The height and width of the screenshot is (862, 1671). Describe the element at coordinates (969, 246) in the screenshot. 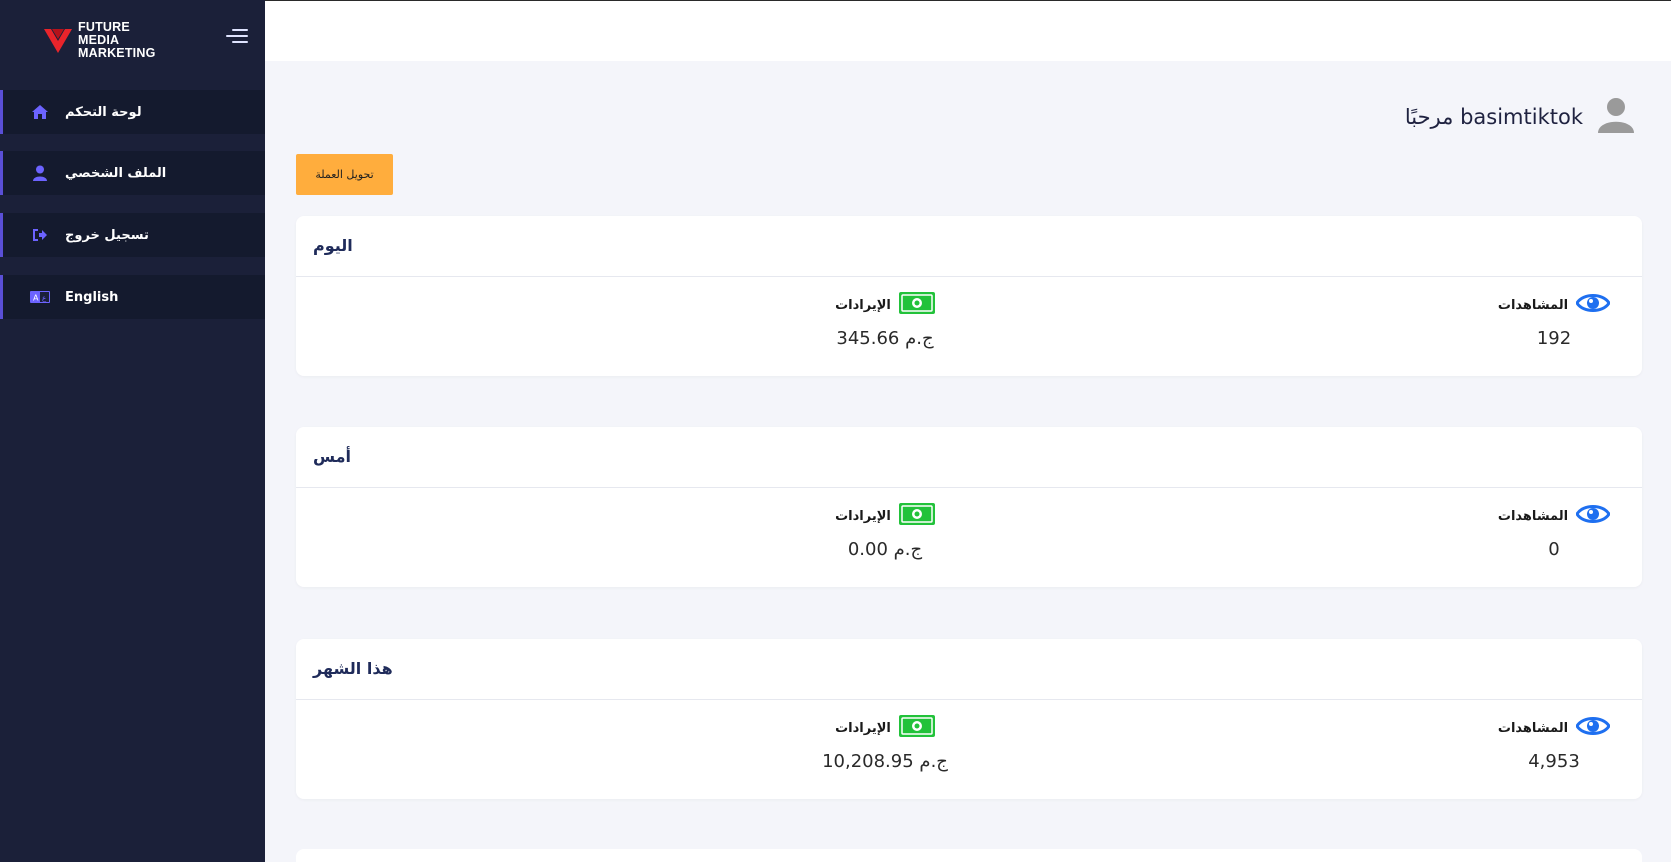

I see `card-header: اليوم` at that location.